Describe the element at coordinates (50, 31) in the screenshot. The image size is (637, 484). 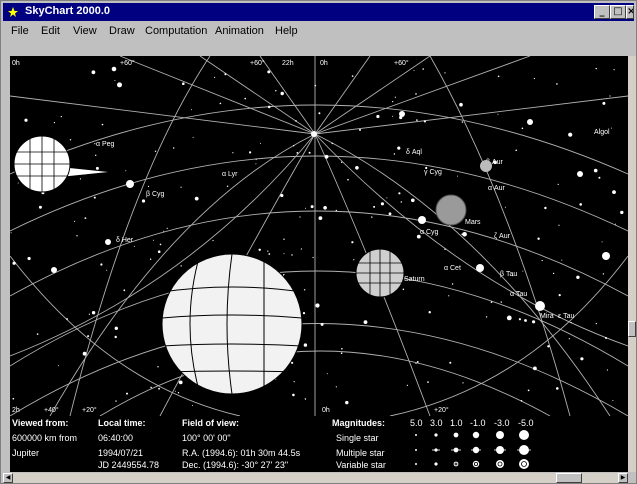
I see `menu-edit: Edit` at that location.